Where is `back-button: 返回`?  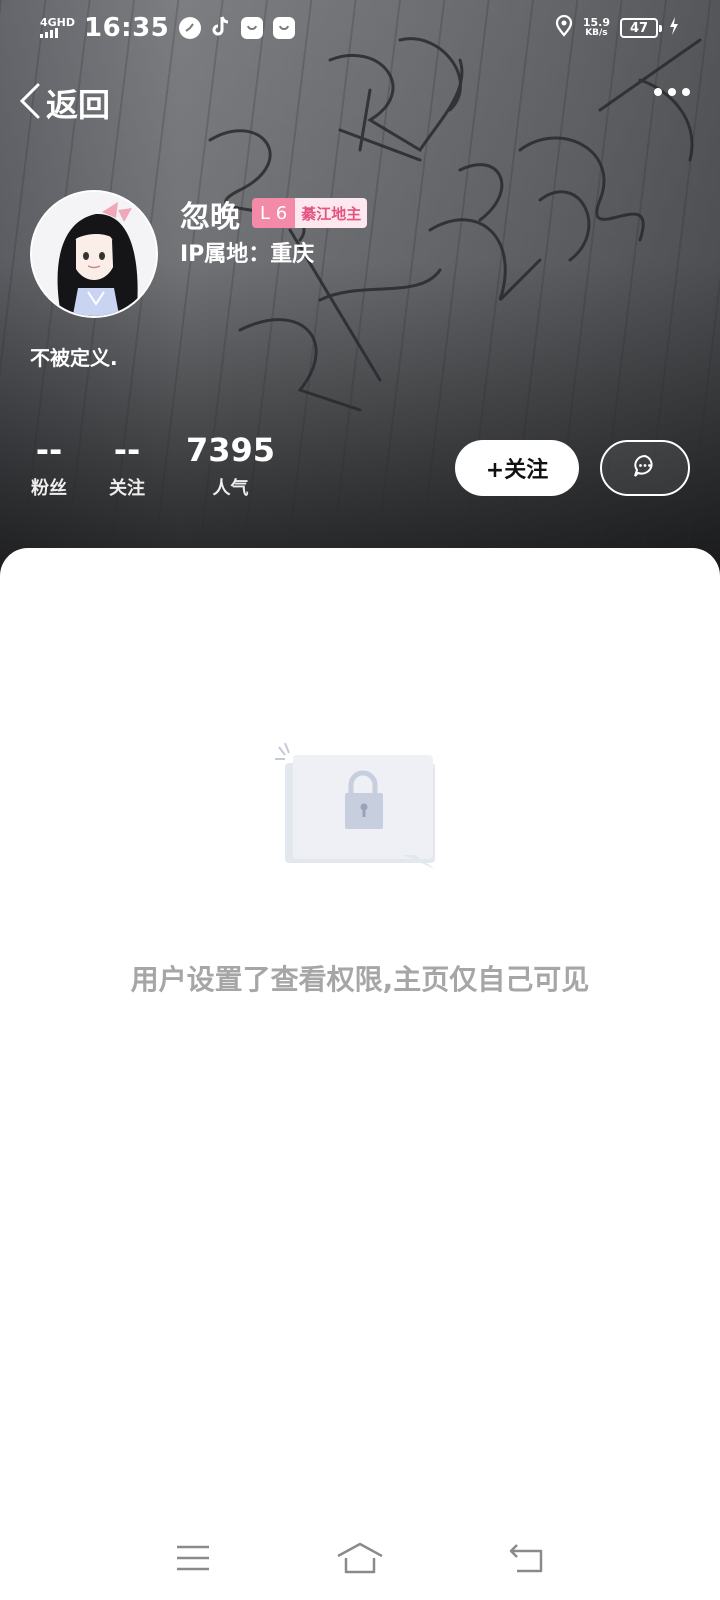
back-button: 返回 is located at coordinates (64, 103).